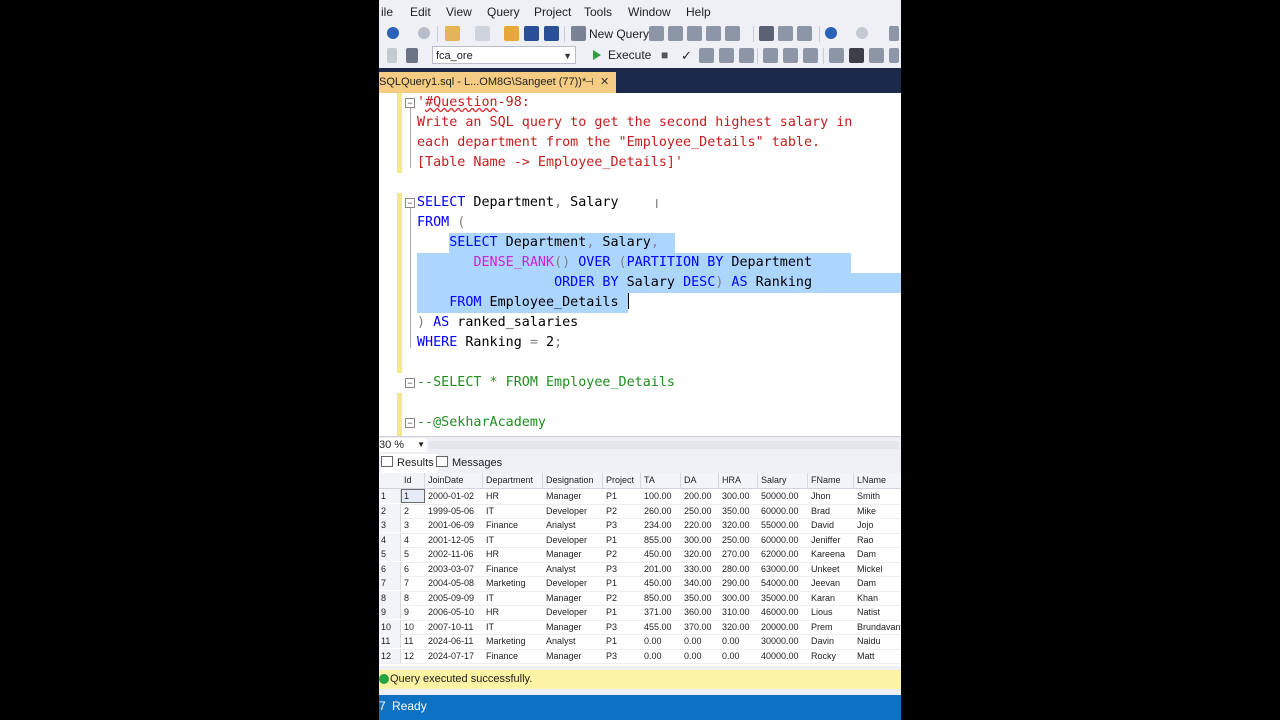  Describe the element at coordinates (700, 480) in the screenshot. I see `column-header: DA` at that location.